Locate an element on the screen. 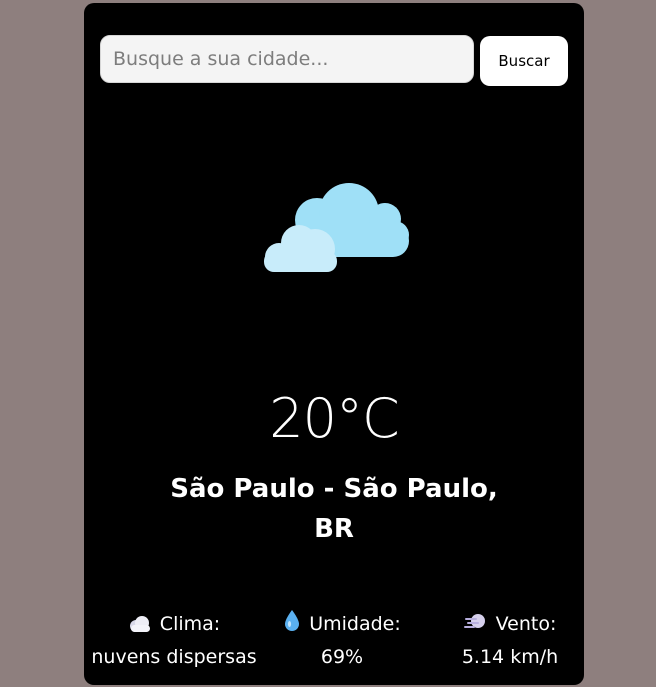 The height and width of the screenshot is (687, 656). detail-umidade: Umidade: 69% is located at coordinates (342, 640).